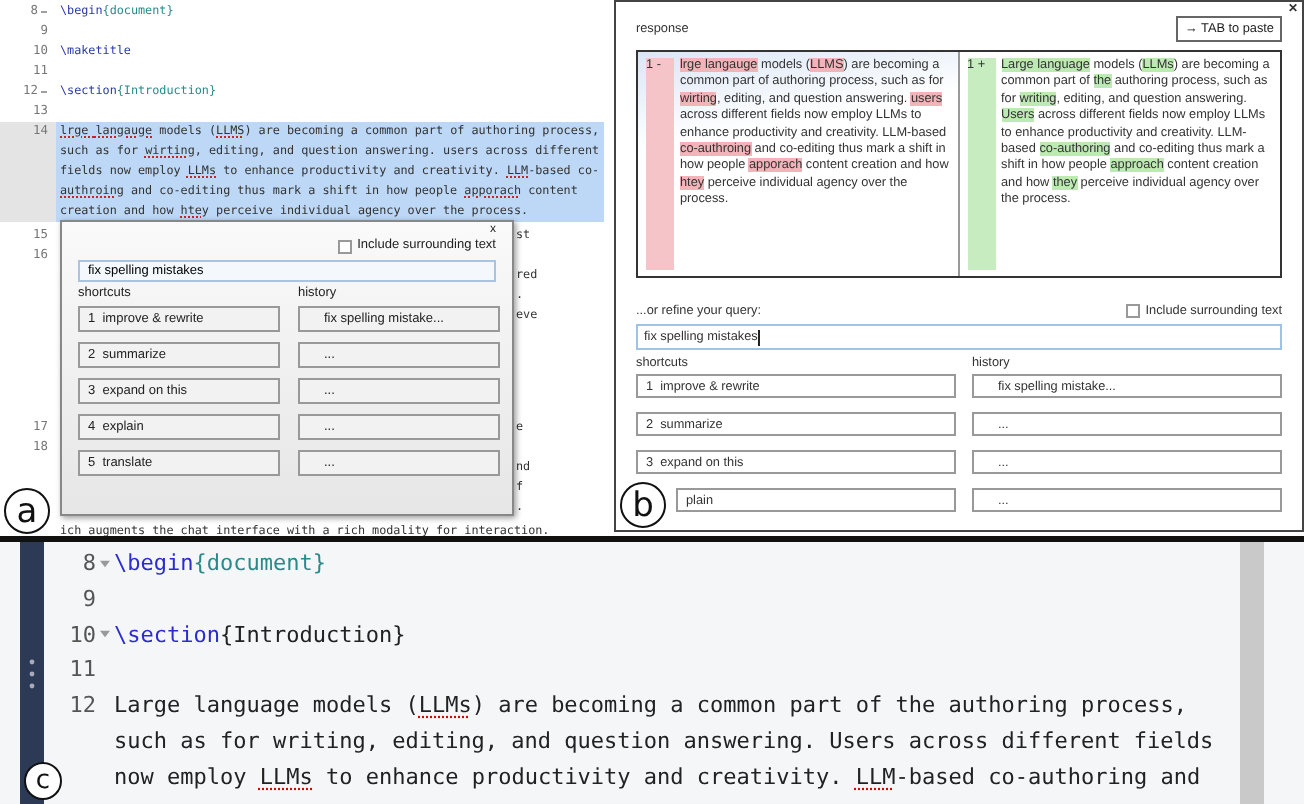  I want to click on code-line: Large language models (LLMs) are becoming a common part of the authoring process, such as for writing, editing, and question answering. Users across different fields now employ LLMs to enhance productivity and creativity. LLM-based co-authoring and, so click(664, 742).